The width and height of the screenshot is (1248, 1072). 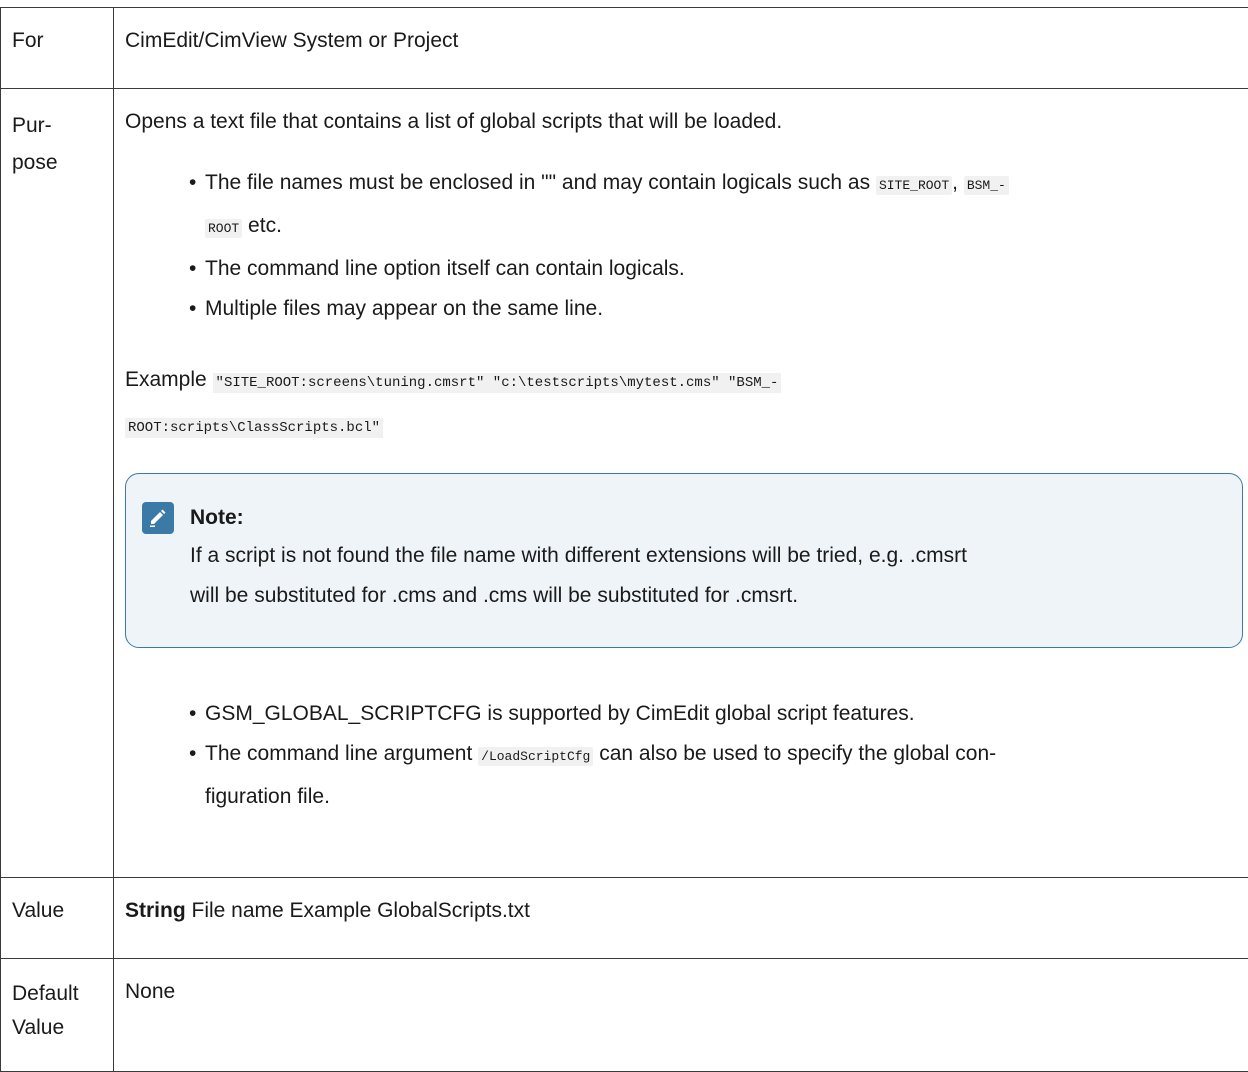 I want to click on default-value-text: None, so click(x=150, y=991).